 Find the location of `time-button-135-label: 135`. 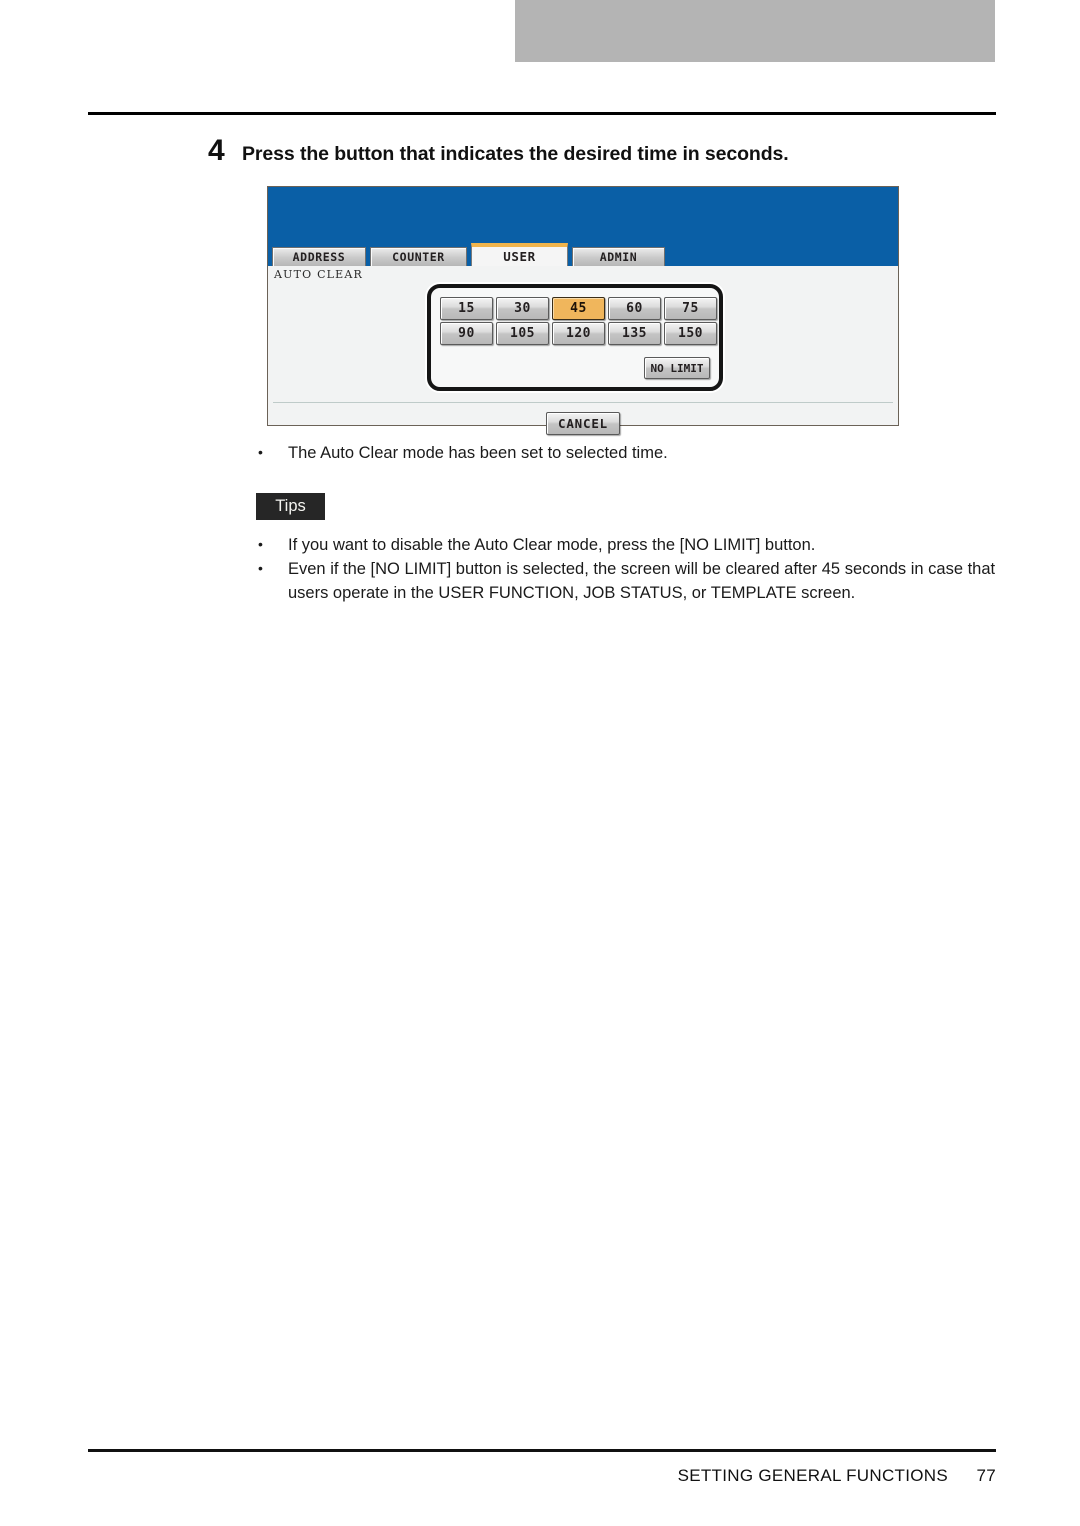

time-button-135-label: 135 is located at coordinates (634, 333).